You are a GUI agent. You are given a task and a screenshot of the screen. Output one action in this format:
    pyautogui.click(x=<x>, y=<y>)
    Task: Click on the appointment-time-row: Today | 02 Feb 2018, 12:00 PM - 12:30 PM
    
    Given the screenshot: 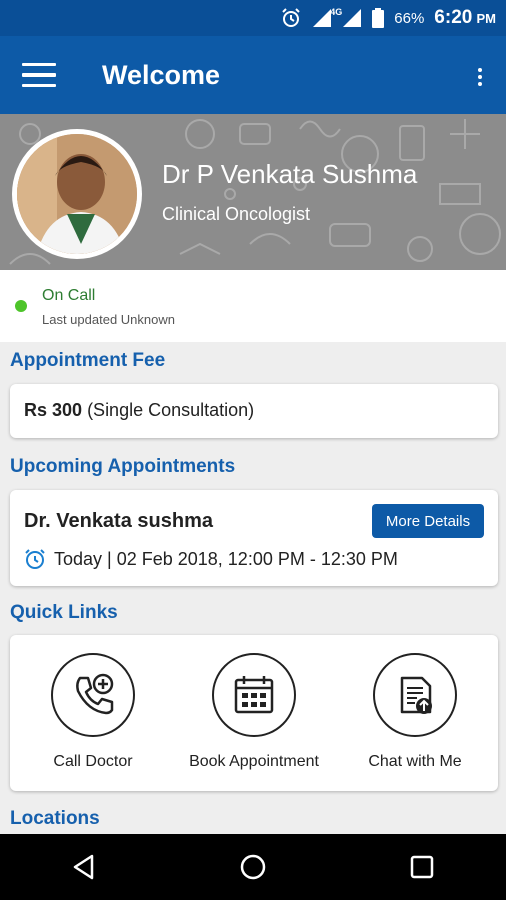 What is the action you would take?
    pyautogui.click(x=211, y=559)
    